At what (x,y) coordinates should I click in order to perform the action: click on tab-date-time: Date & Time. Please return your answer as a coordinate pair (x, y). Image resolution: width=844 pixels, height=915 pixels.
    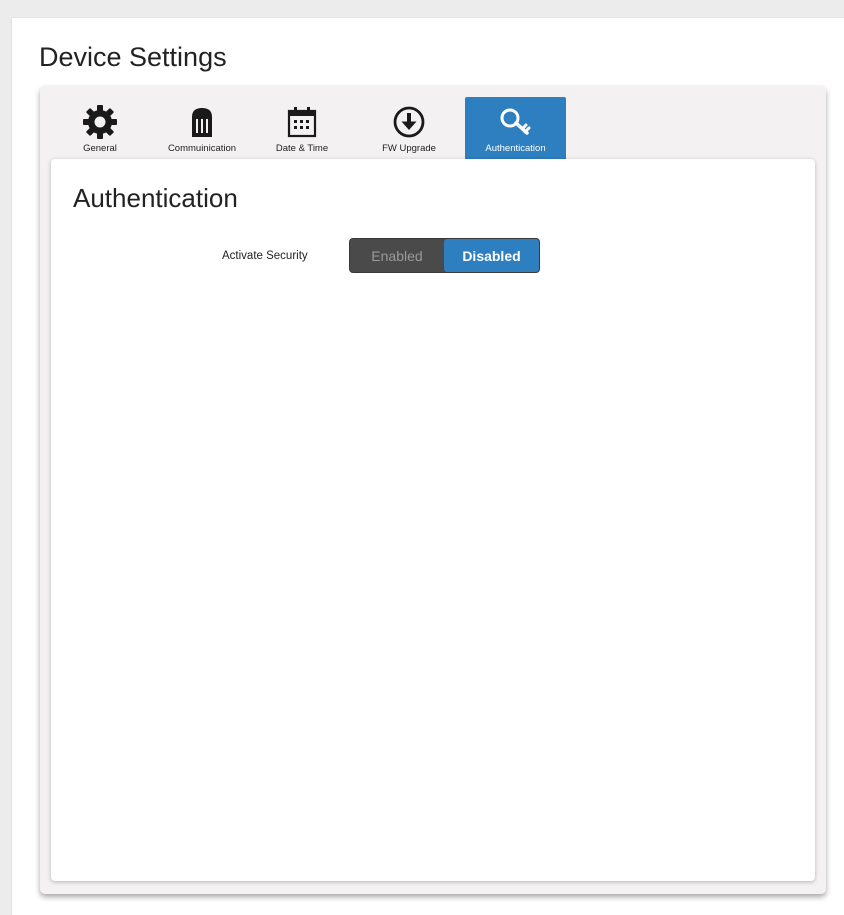
    Looking at the image, I should click on (302, 128).